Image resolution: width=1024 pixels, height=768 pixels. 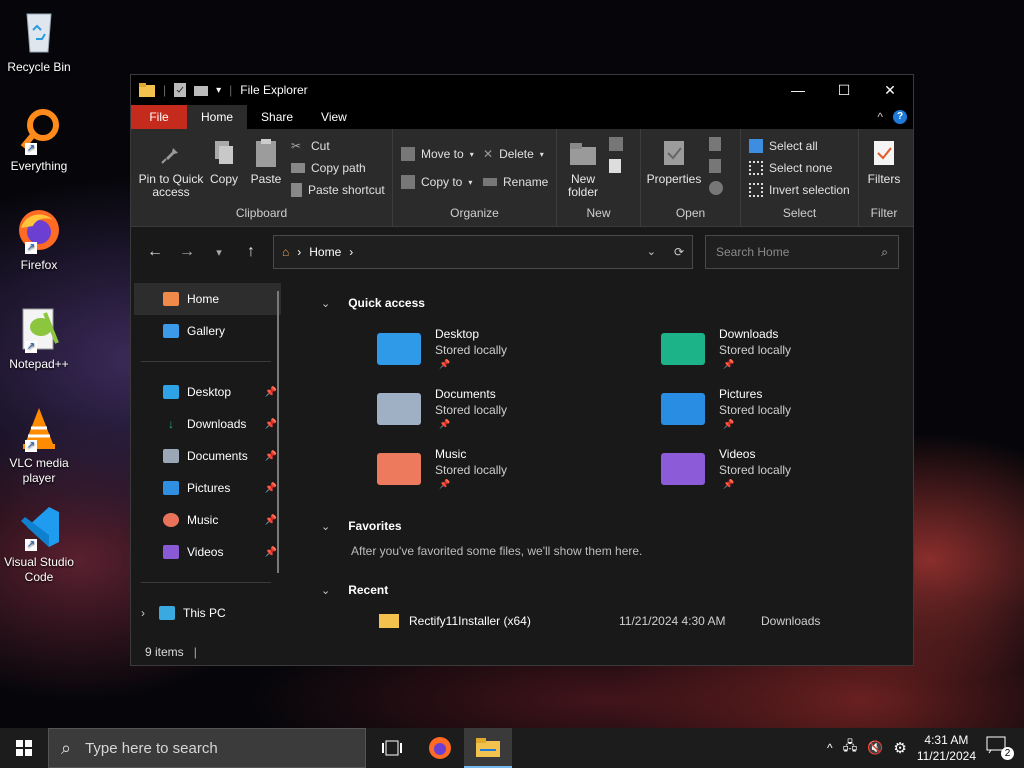 I want to click on select-all-button: Select all, so click(x=783, y=146).